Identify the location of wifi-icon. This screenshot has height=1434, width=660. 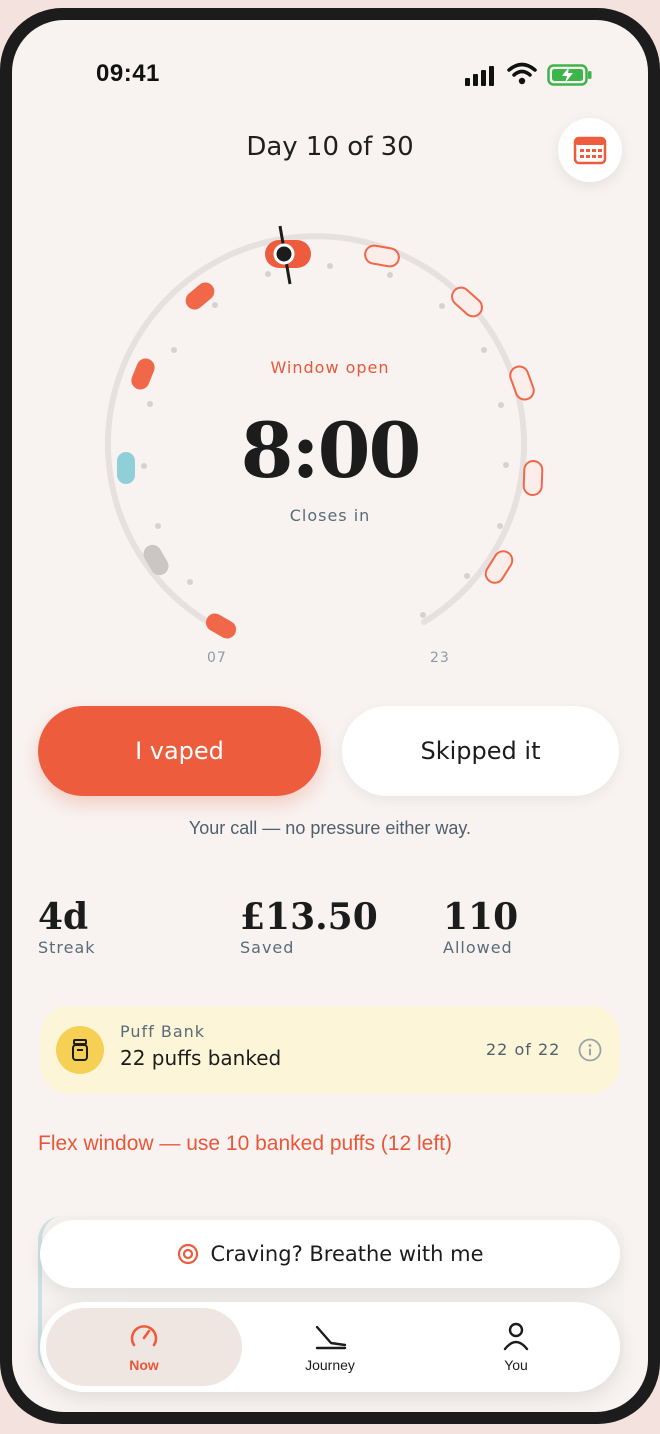
(522, 73).